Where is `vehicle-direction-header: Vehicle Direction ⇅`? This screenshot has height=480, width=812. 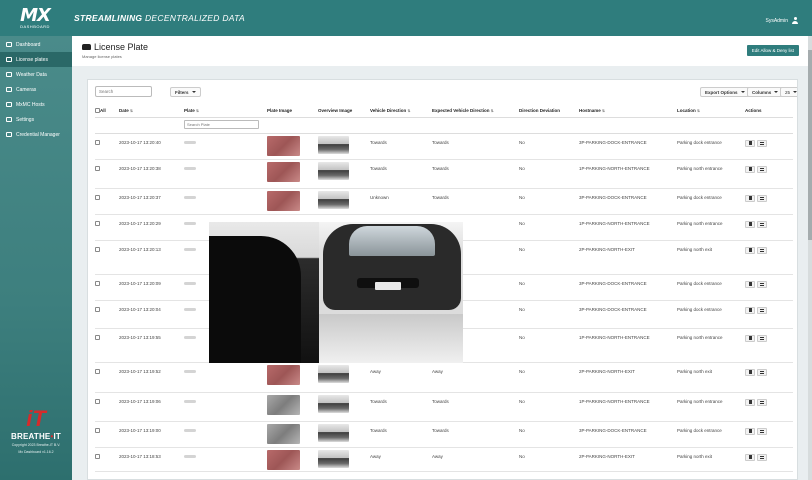
vehicle-direction-header: Vehicle Direction ⇅ is located at coordinates (401, 111).